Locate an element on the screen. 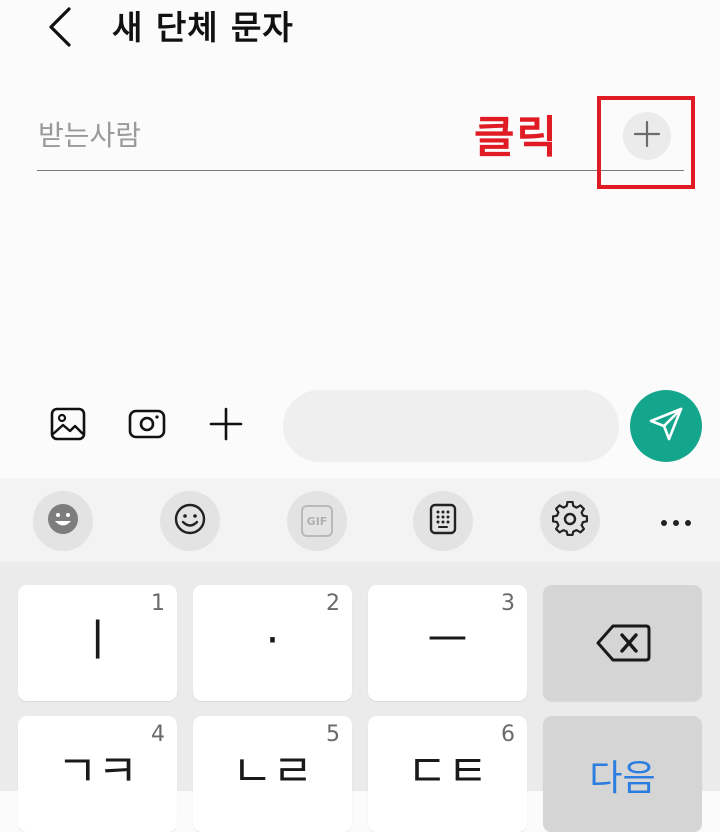  gif-button: GIF is located at coordinates (317, 521).